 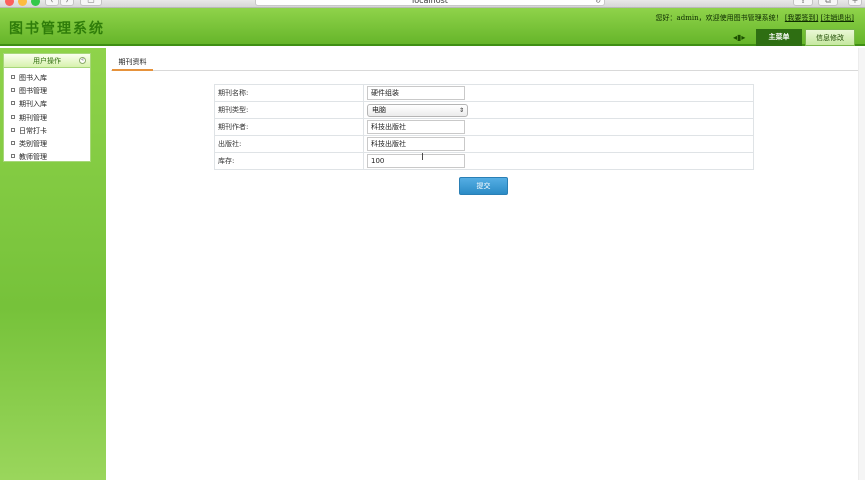 I want to click on form-row: 期刊名称: 硬件组装, so click(x=484, y=93).